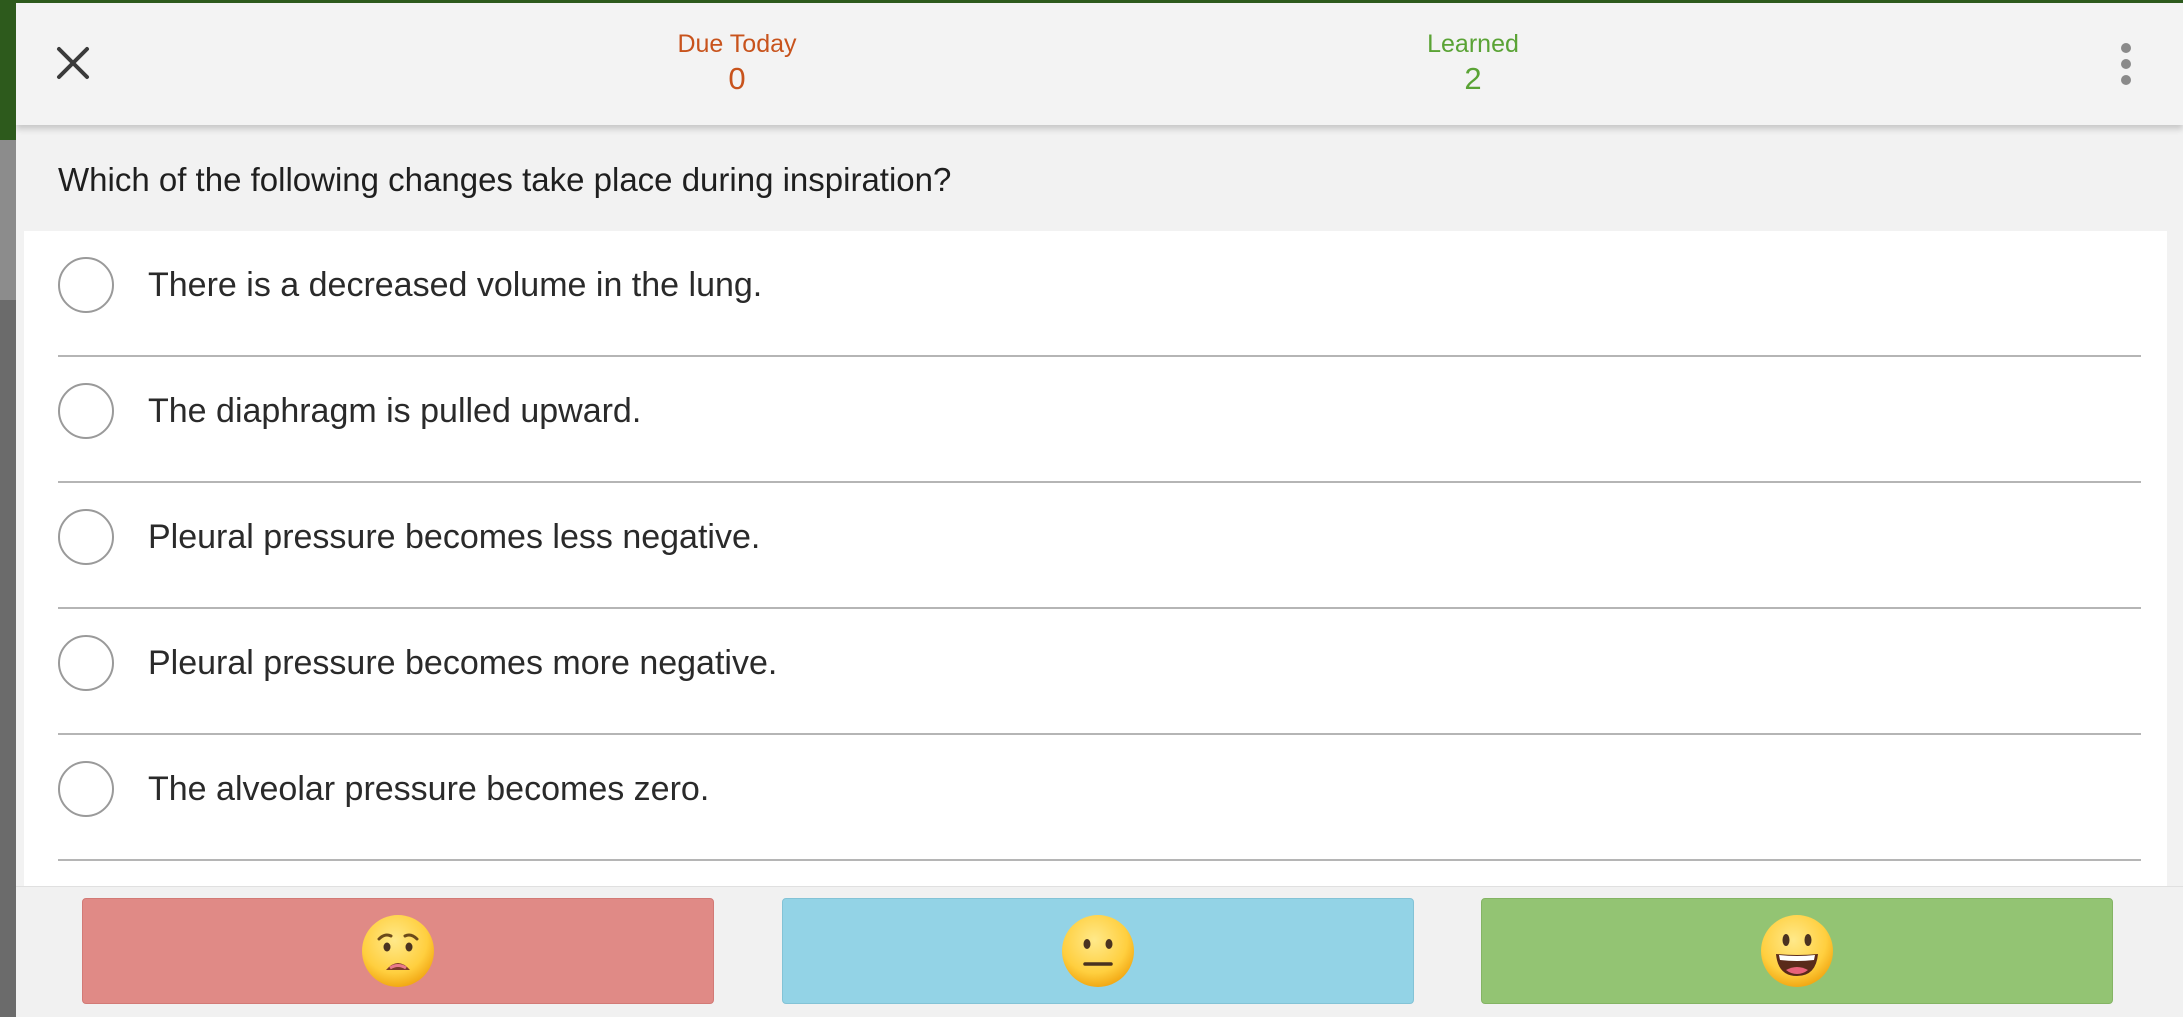 The image size is (2183, 1017). What do you see at coordinates (737, 44) in the screenshot?
I see `due-today-label: Due Today` at bounding box center [737, 44].